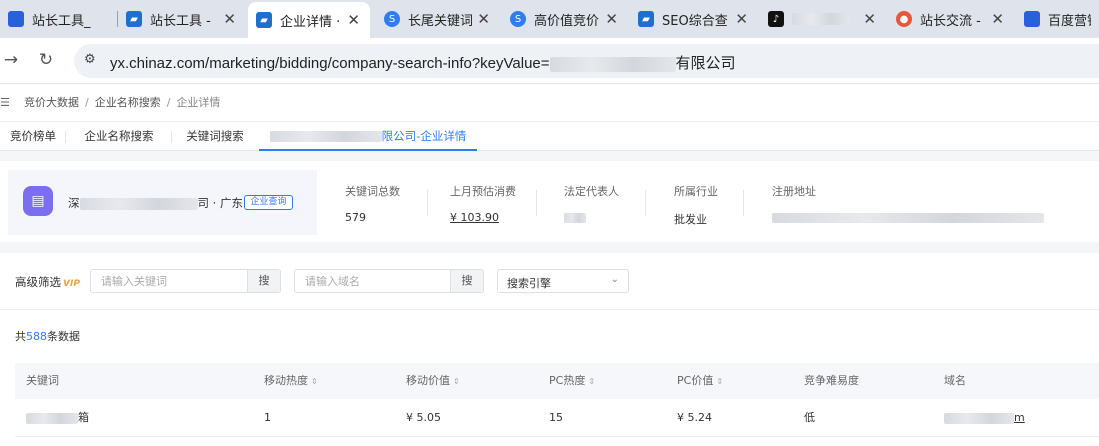 This screenshot has height=446, width=1099. Describe the element at coordinates (61, 21) in the screenshot. I see `tab-title: 站长工具_` at that location.